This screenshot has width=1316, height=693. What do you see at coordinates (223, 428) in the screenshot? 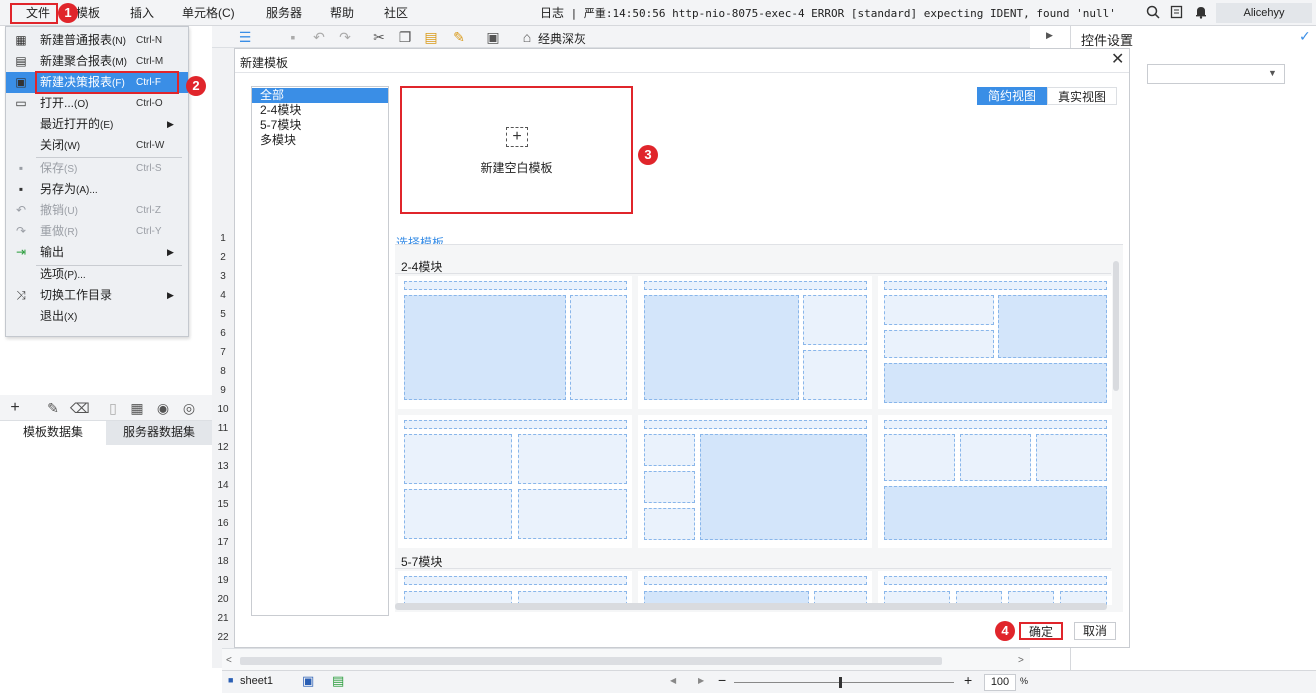
I see `row-number: 11` at bounding box center [223, 428].